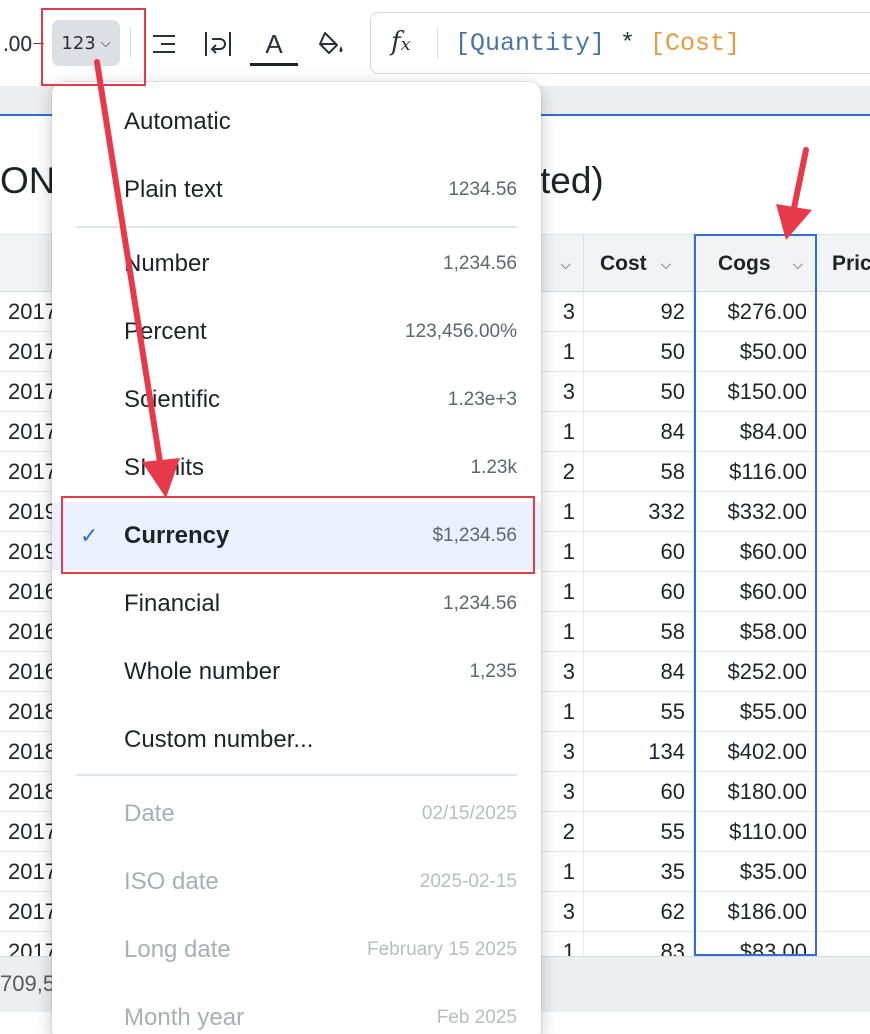 This screenshot has width=870, height=1034. I want to click on cell-cogs: $276.00, so click(755, 312).